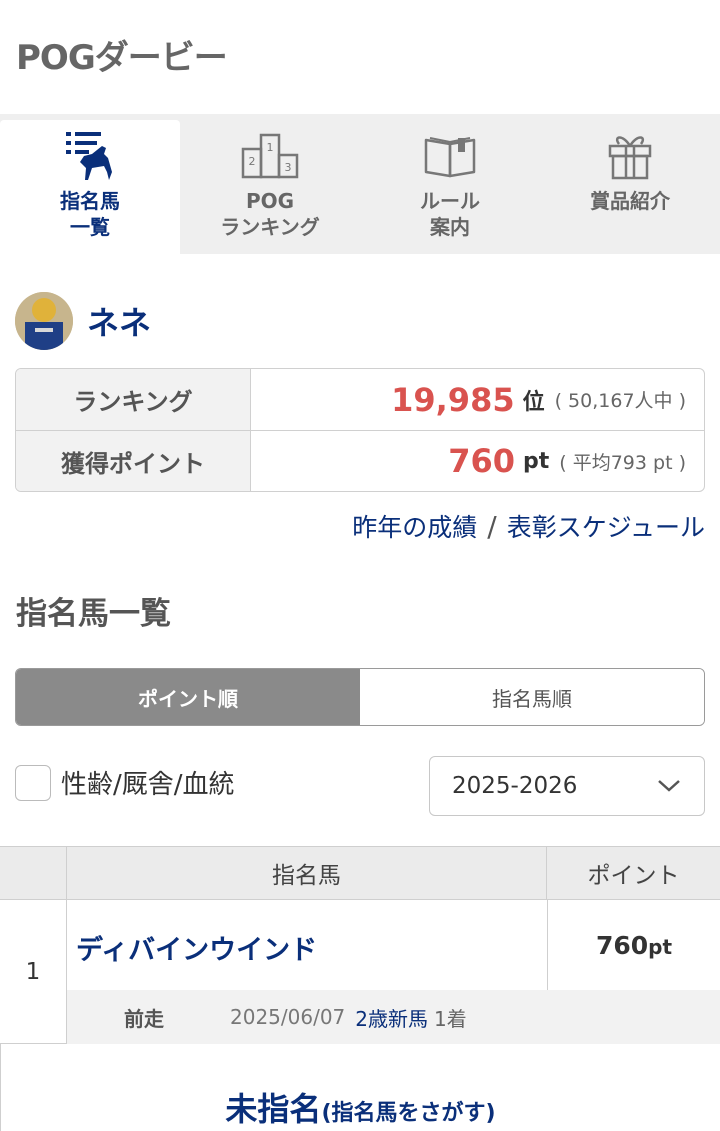 This screenshot has height=1131, width=720. I want to click on last-race-date: 2025/06/07, so click(288, 1017).